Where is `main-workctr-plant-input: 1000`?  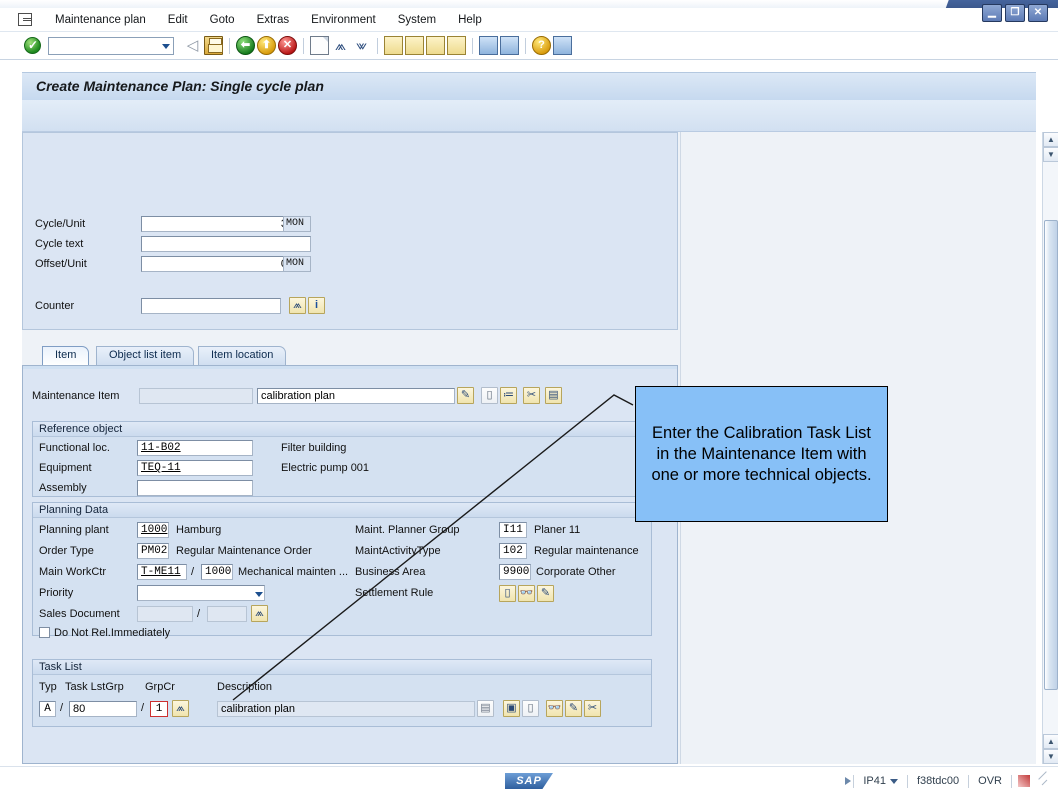 main-workctr-plant-input: 1000 is located at coordinates (217, 572).